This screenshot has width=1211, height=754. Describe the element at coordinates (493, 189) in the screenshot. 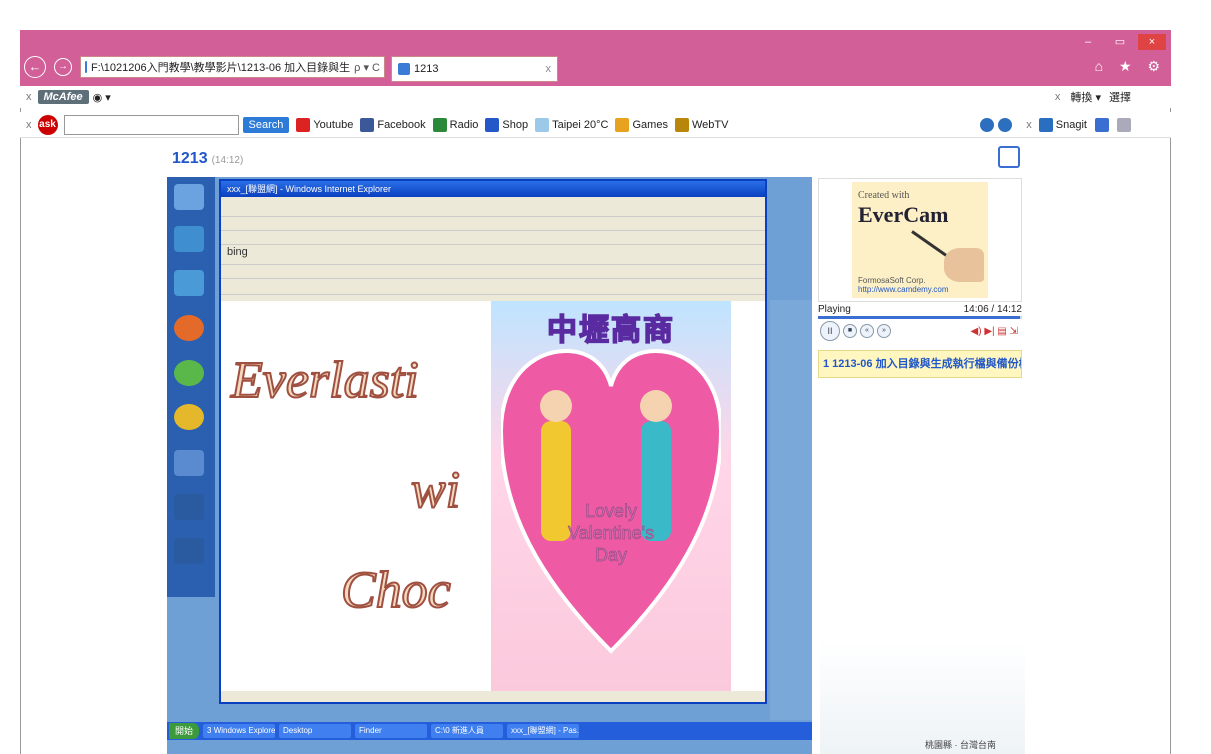

I see `inner-ie-title: xxx_[聯盟網] - Windows Internet Explorer` at that location.